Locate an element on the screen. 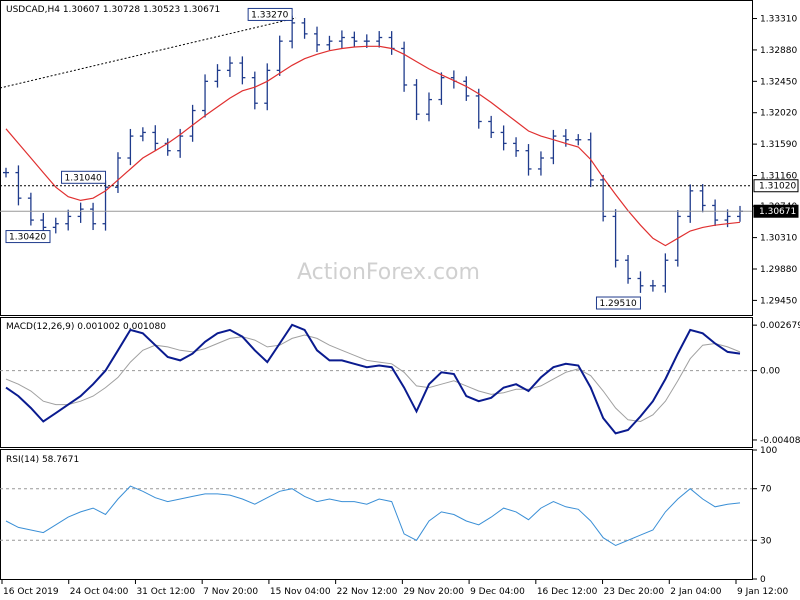 The height and width of the screenshot is (600, 800). price-callout-label: 1.31040 is located at coordinates (83, 178).